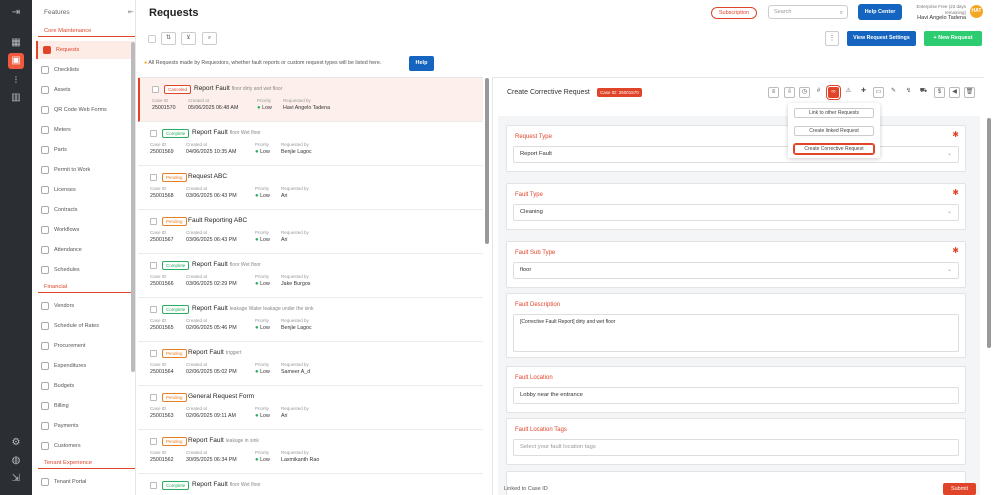  I want to click on globe-icon: ◍, so click(16, 461).